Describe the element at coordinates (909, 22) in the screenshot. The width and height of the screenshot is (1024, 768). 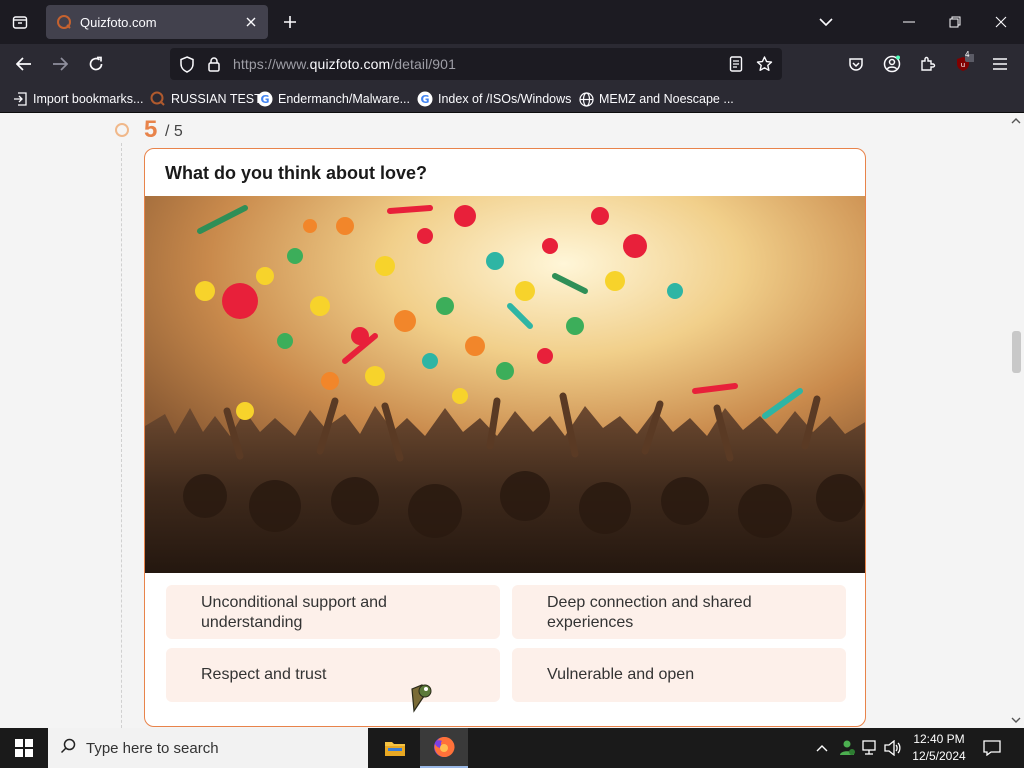
I see `minimize-window-button` at that location.